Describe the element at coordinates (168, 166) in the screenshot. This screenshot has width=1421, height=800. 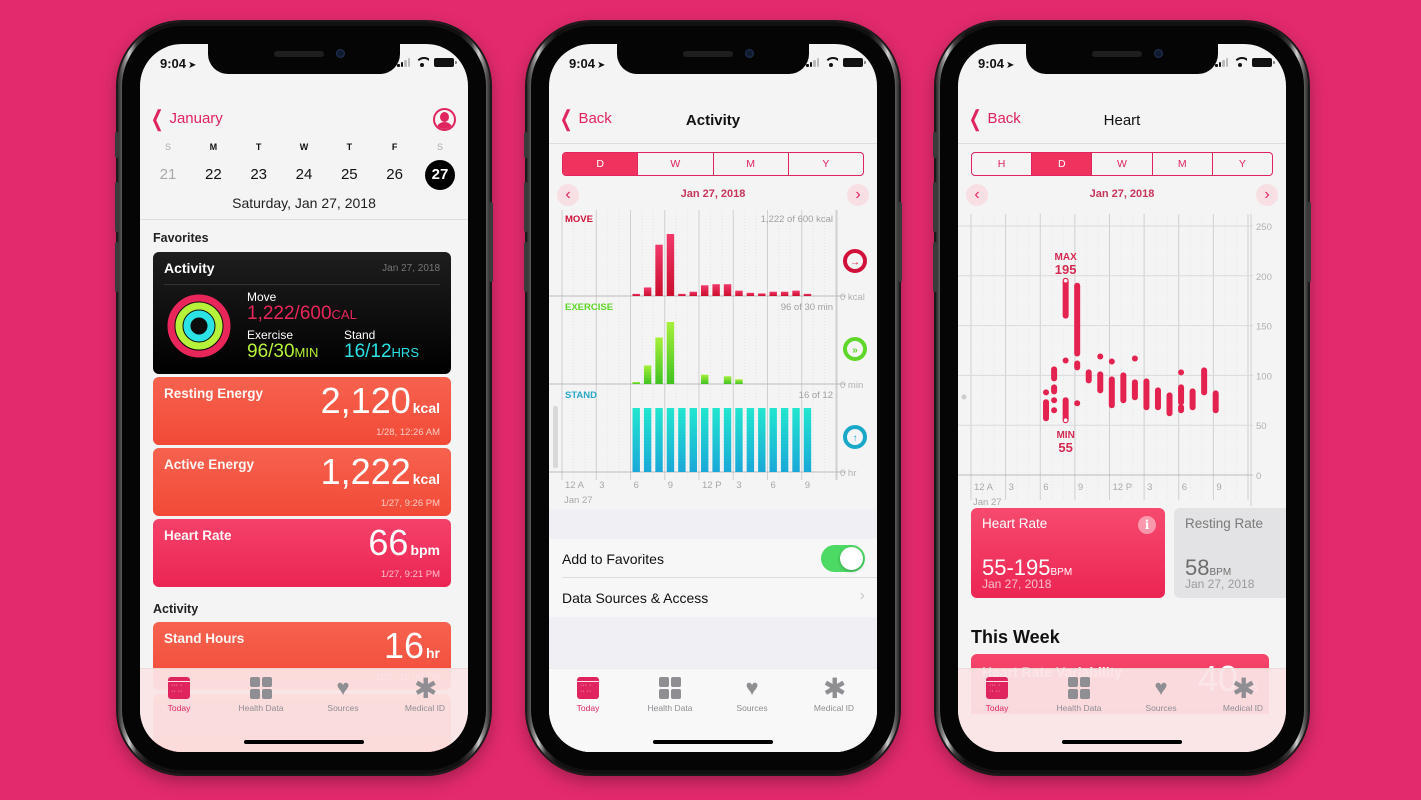
I see `day-sun: S 21` at that location.